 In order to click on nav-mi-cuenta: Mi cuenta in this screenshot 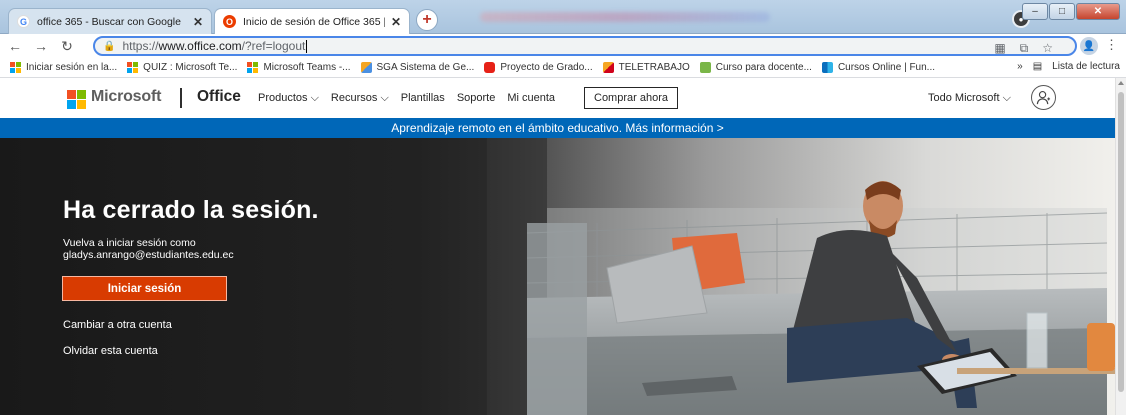, I will do `click(531, 98)`.